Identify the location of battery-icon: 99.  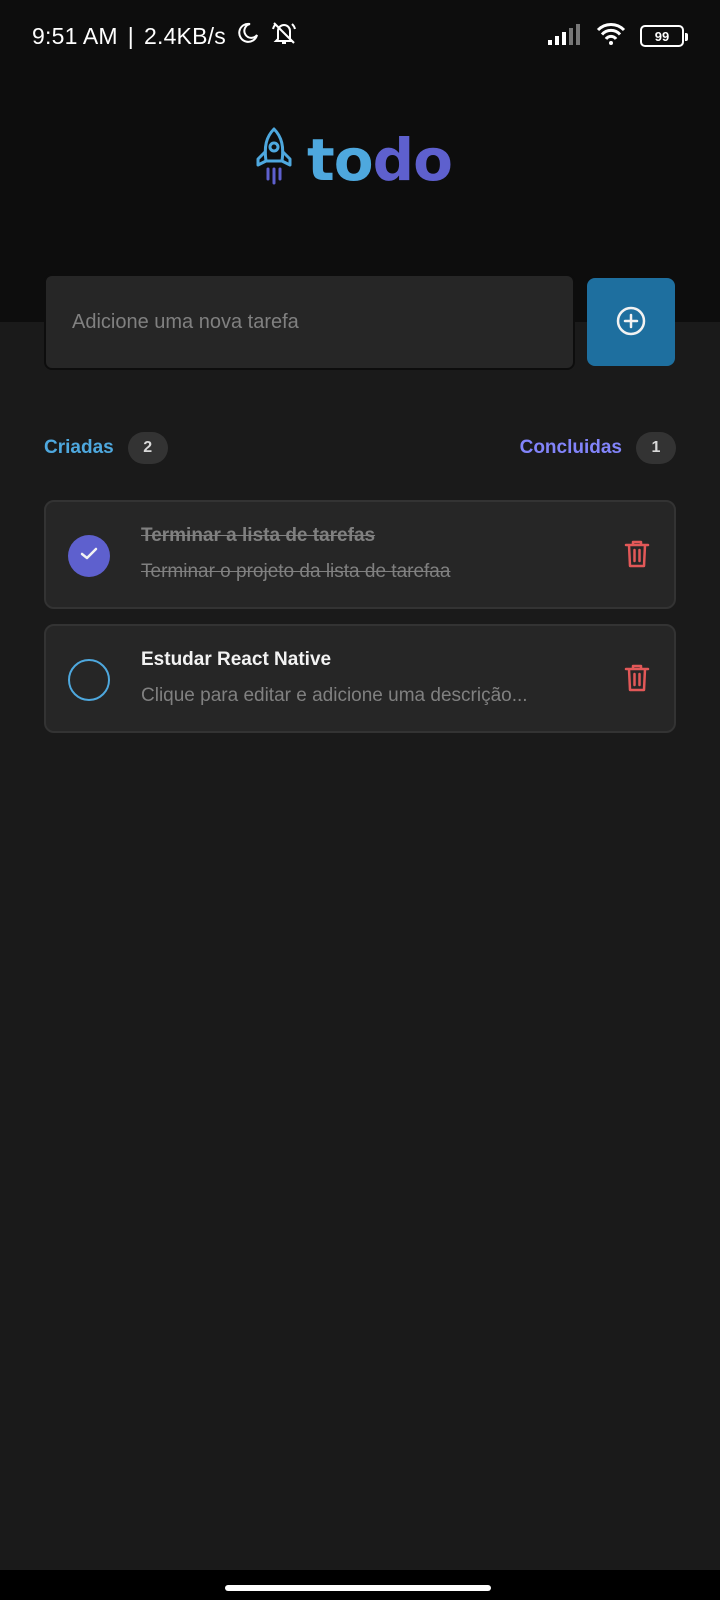
(664, 36).